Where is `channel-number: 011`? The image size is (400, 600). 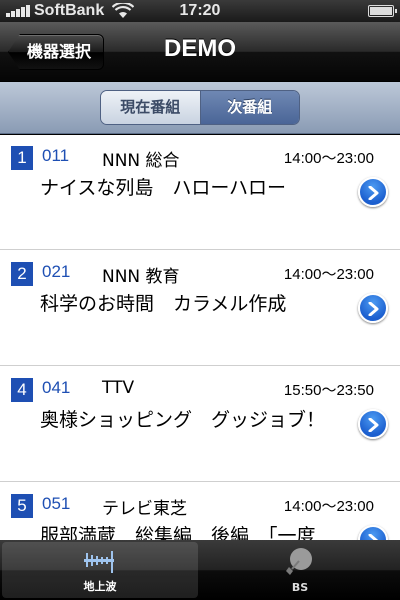 channel-number: 011 is located at coordinates (56, 155).